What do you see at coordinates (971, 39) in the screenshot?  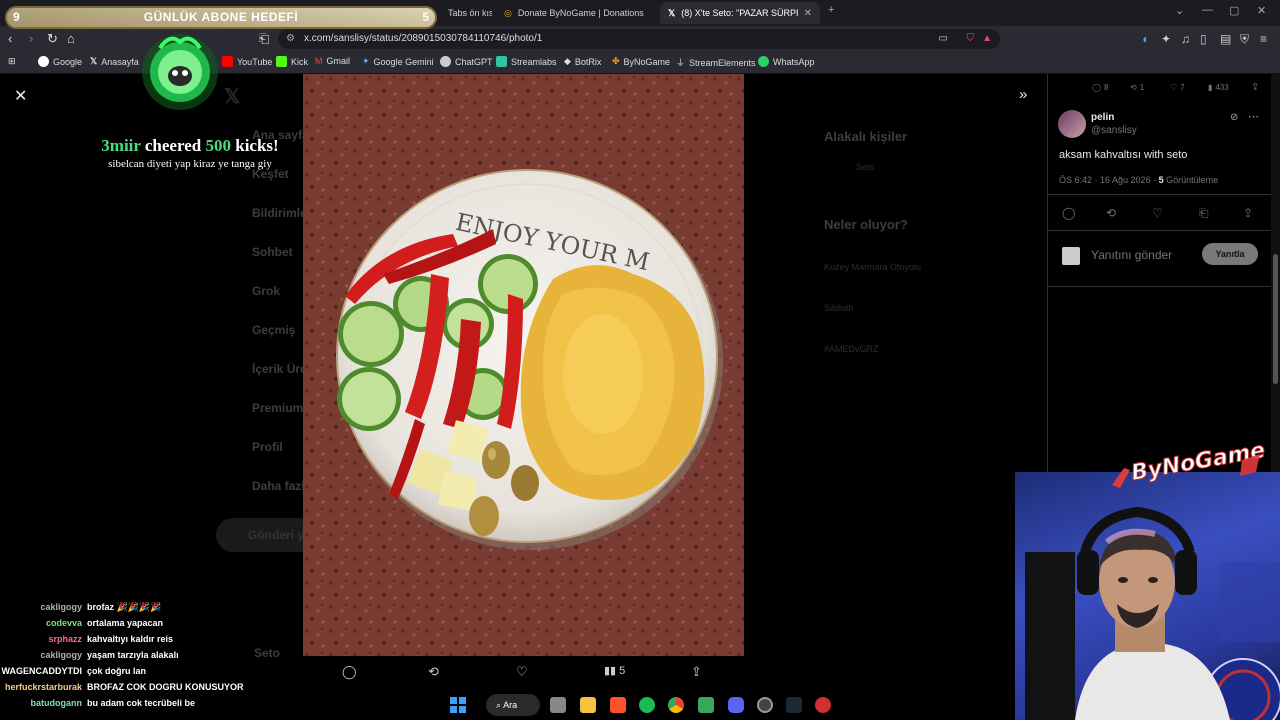 I see `brave-shield-icon: ⛉` at bounding box center [971, 39].